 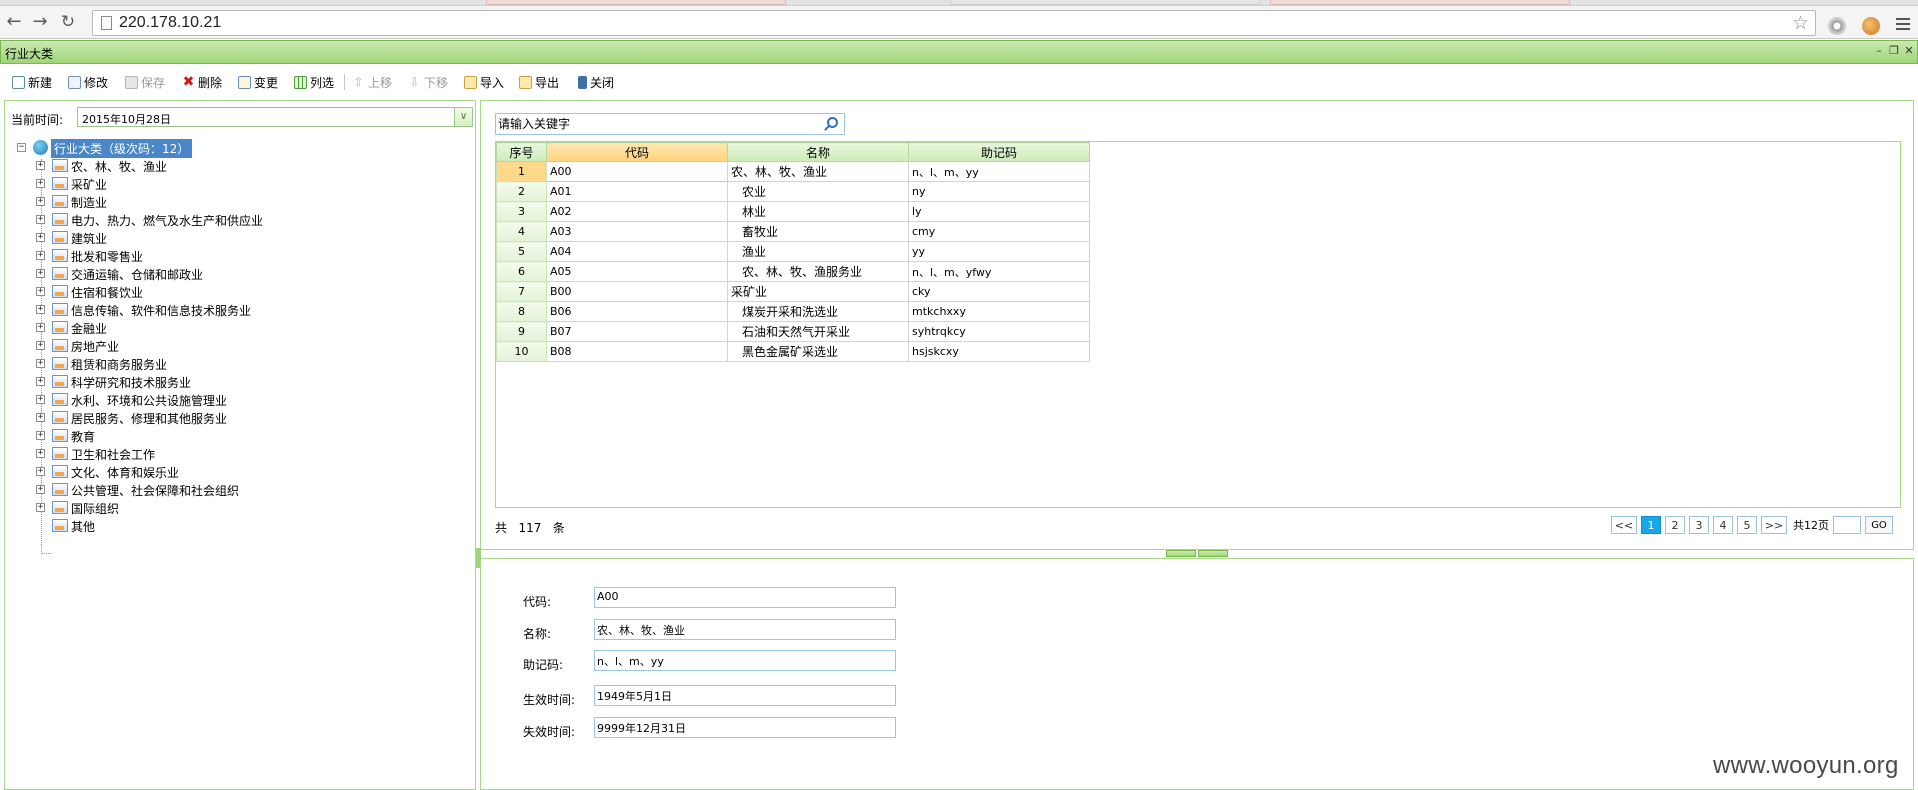 I want to click on row-index-cell: 3, so click(x=521, y=211).